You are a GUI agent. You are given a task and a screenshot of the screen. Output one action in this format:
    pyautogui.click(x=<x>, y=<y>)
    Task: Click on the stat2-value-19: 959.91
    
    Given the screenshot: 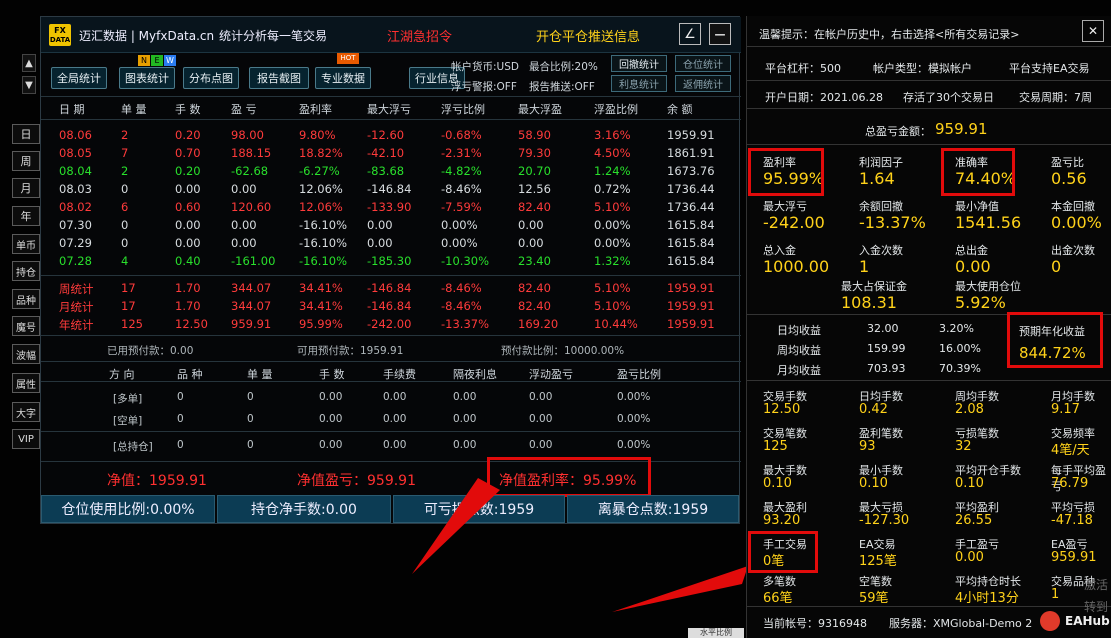 What is the action you would take?
    pyautogui.click(x=1074, y=557)
    